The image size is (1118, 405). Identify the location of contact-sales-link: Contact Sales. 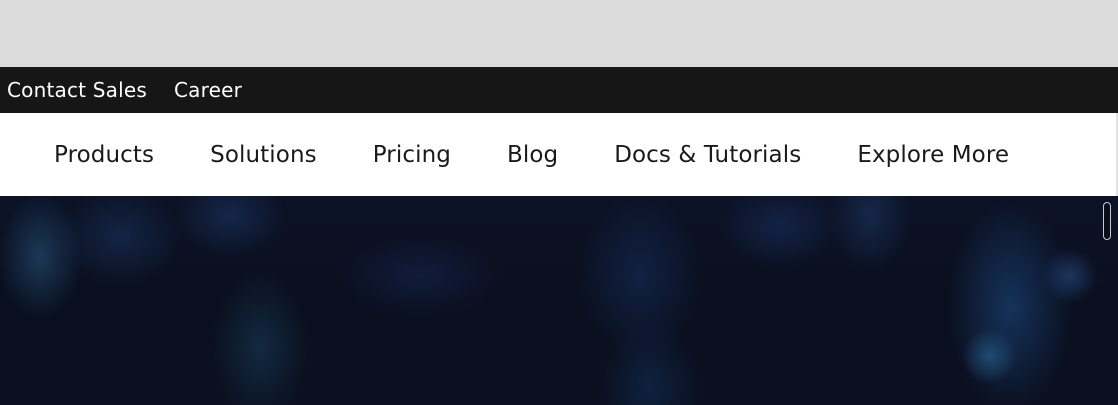
(77, 90).